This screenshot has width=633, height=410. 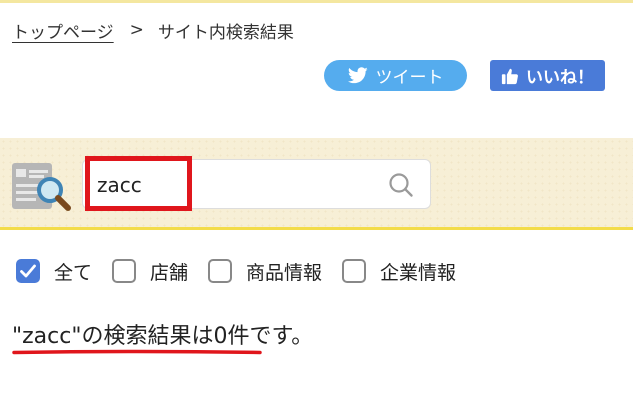 What do you see at coordinates (220, 271) in the screenshot?
I see `checkbox-product-info` at bounding box center [220, 271].